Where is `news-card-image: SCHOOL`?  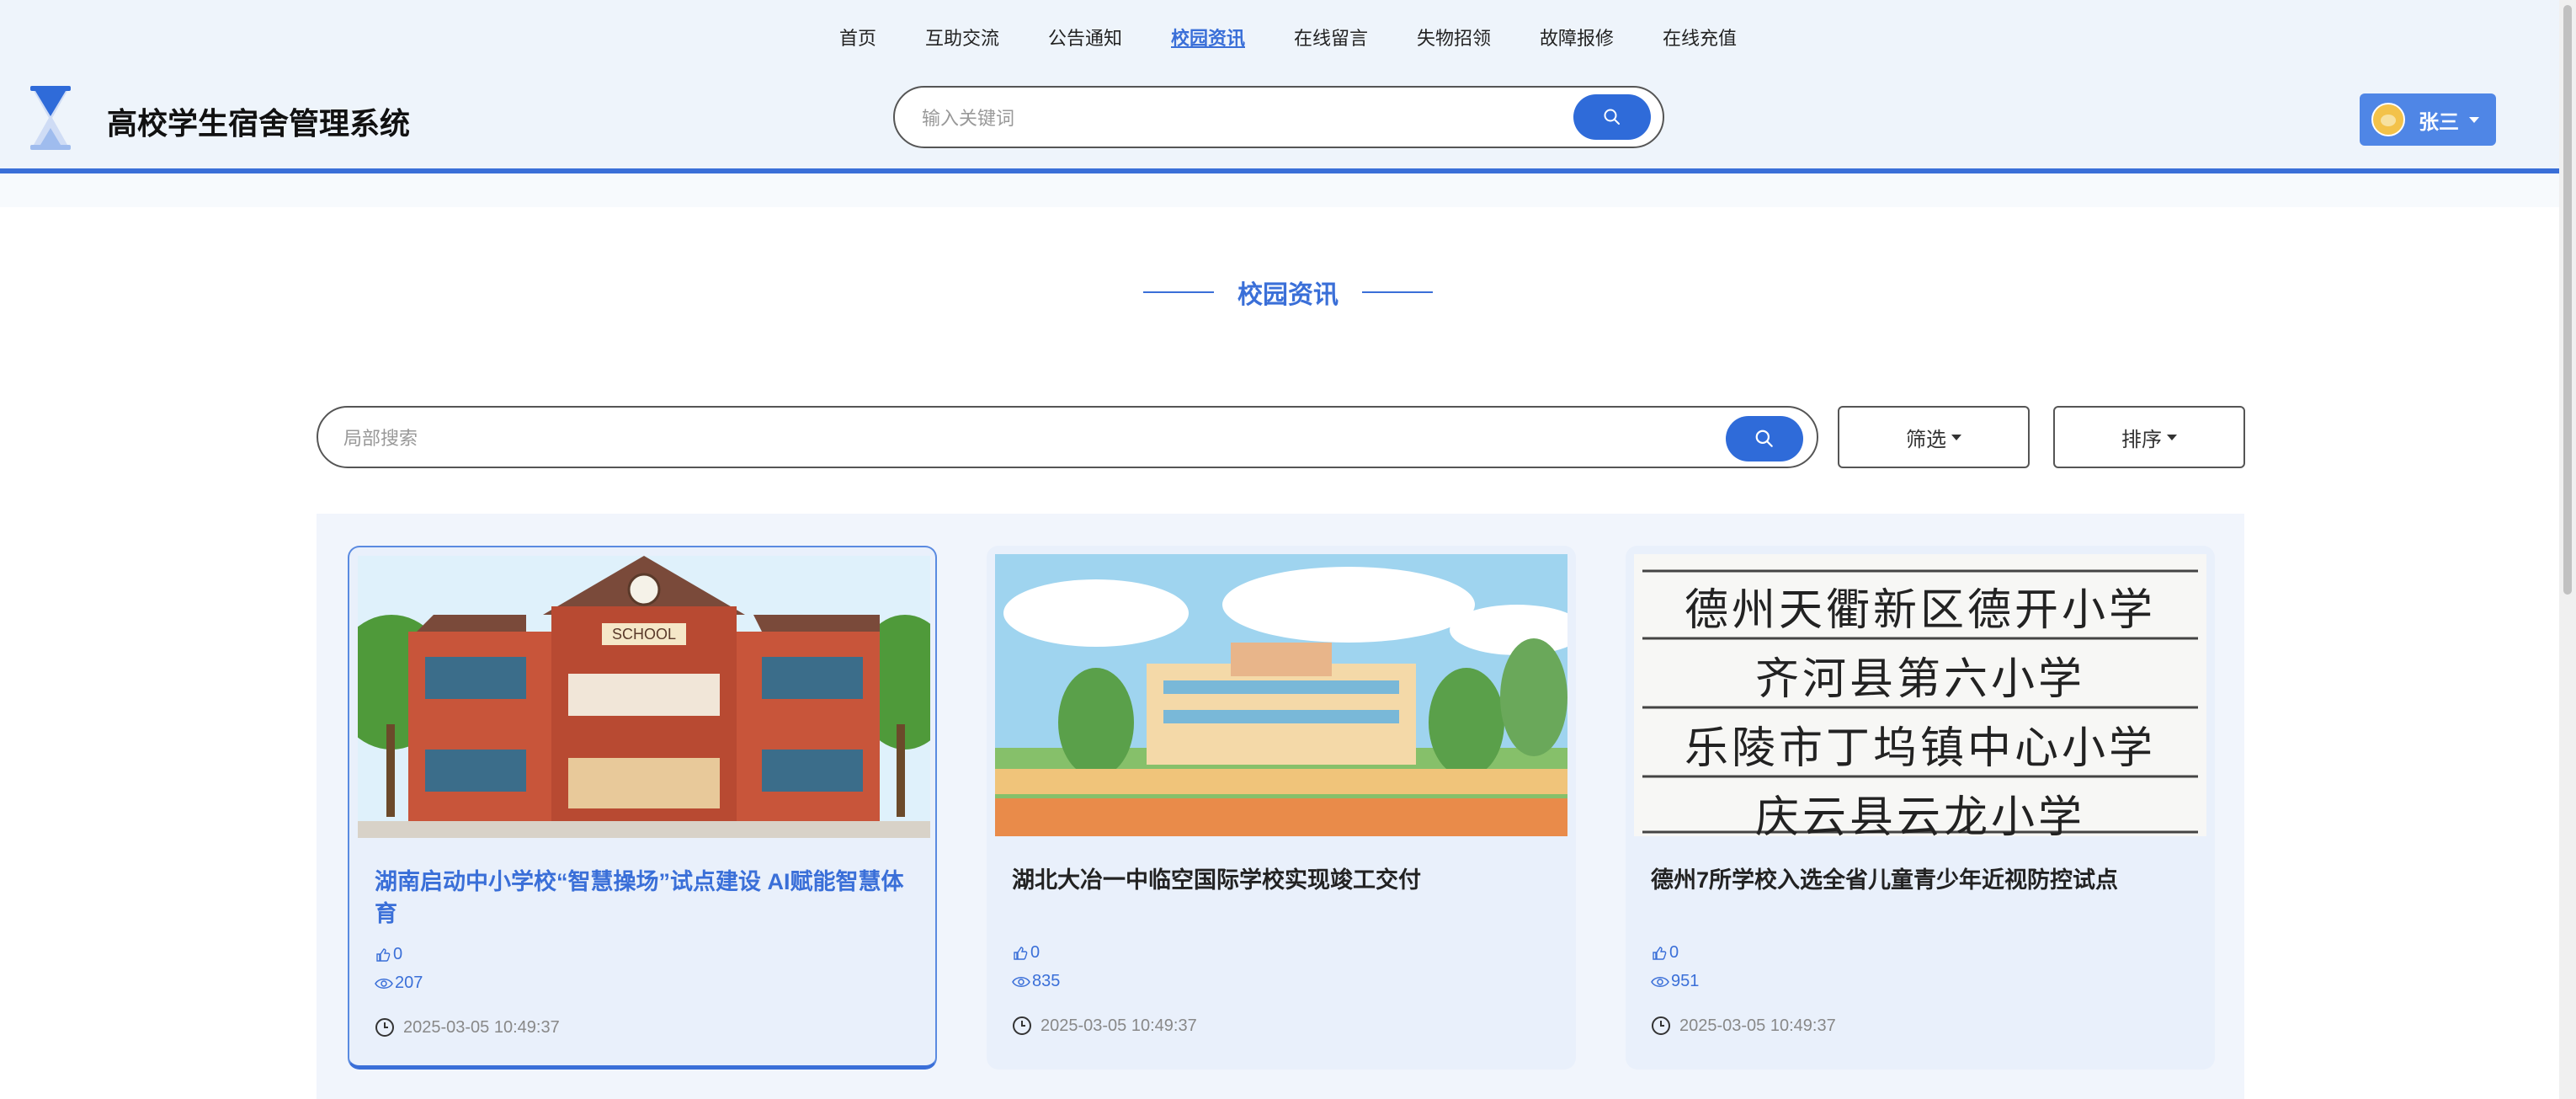
news-card-image: SCHOOL is located at coordinates (644, 697).